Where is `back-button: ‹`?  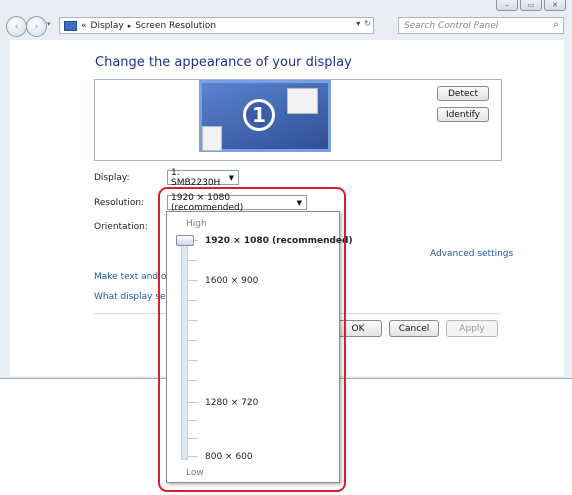 back-button: ‹ is located at coordinates (16, 26).